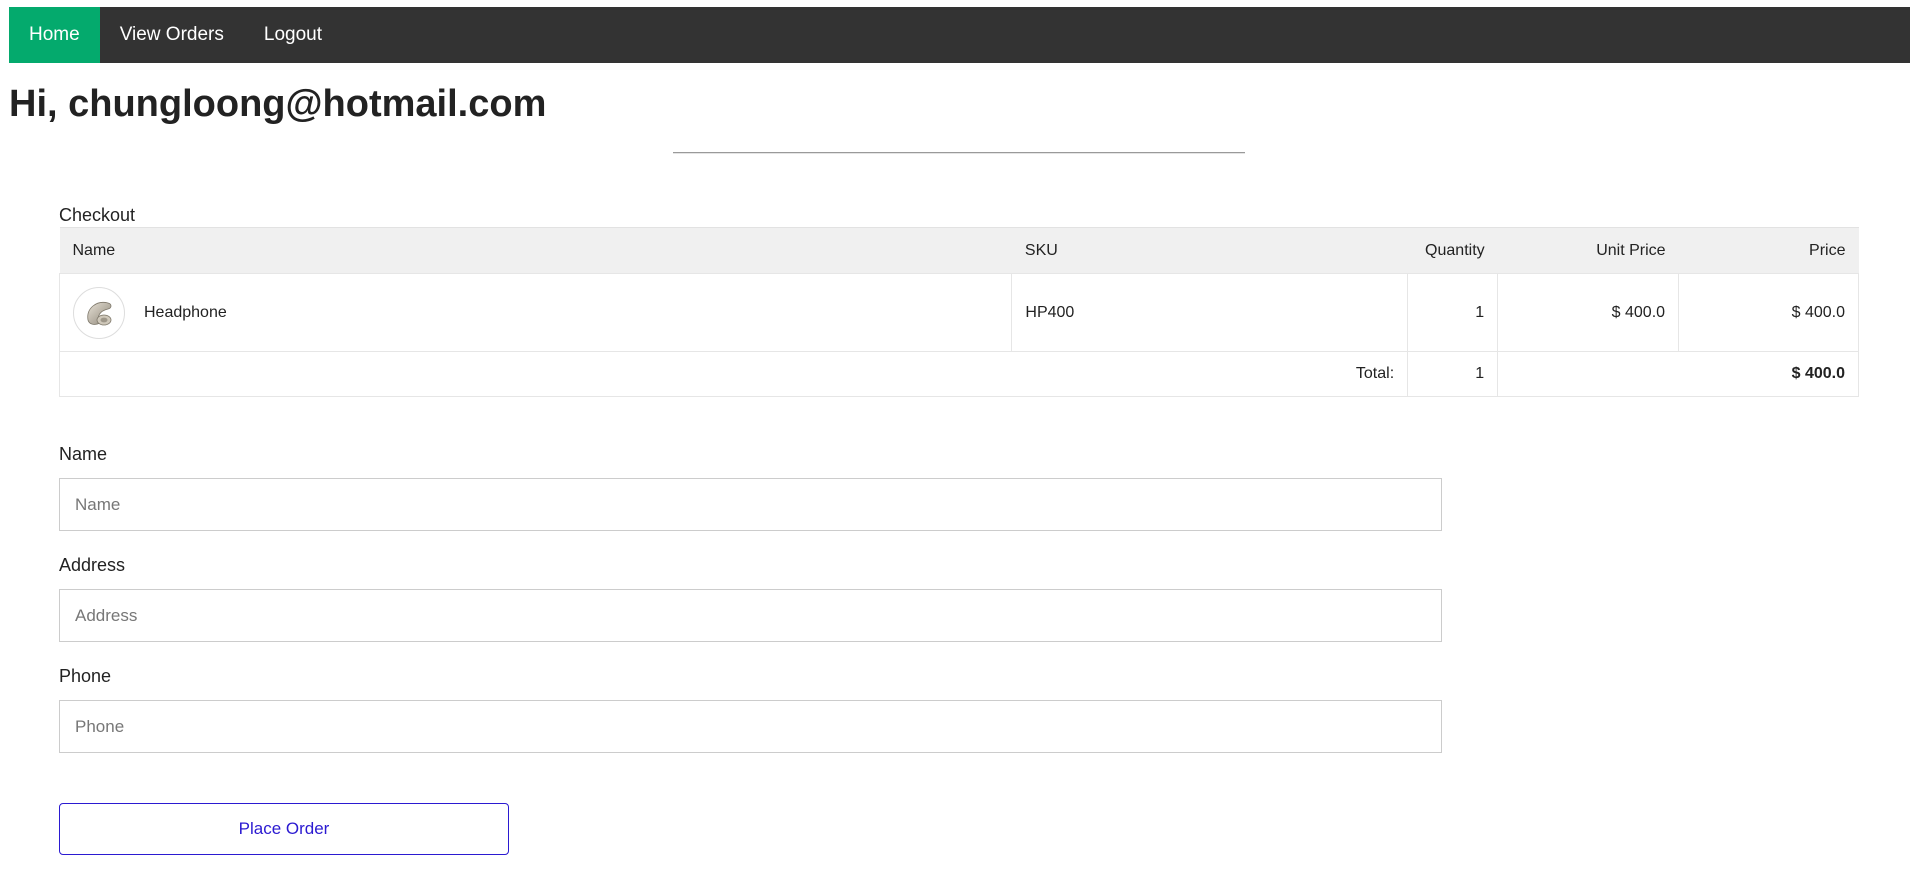 The image size is (1916, 878). I want to click on column-header-unit-price: Unit Price, so click(1588, 250).